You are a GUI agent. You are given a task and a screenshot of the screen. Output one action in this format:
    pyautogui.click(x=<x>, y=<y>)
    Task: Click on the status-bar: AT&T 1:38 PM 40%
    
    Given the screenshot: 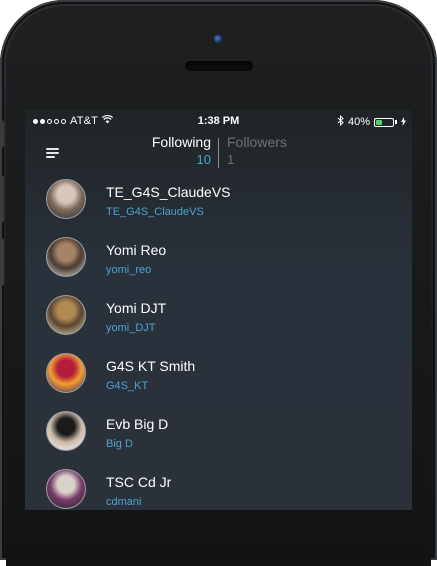 What is the action you would take?
    pyautogui.click(x=218, y=121)
    